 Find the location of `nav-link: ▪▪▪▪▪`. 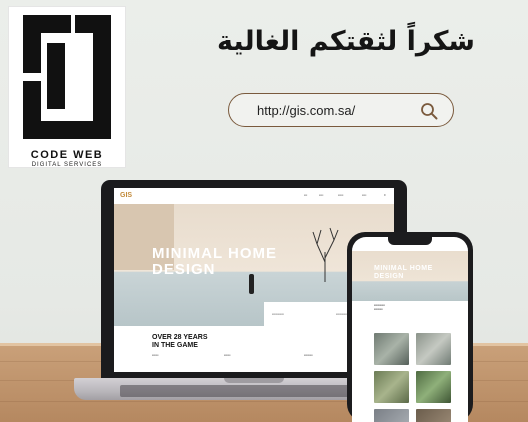

nav-link: ▪▪▪▪▪ is located at coordinates (341, 195).